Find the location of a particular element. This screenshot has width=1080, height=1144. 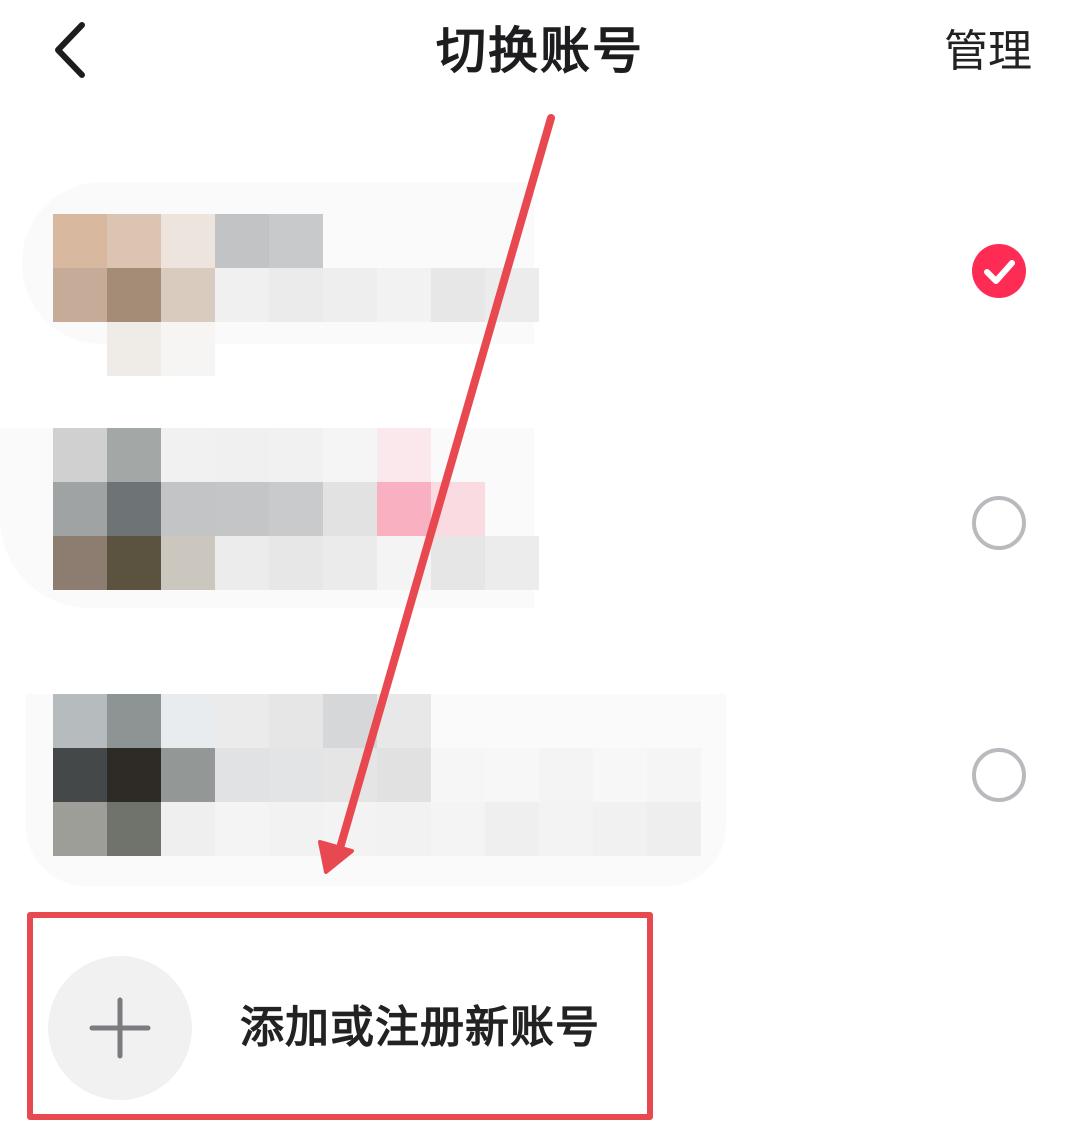

add-account-avatar is located at coordinates (120, 1028).